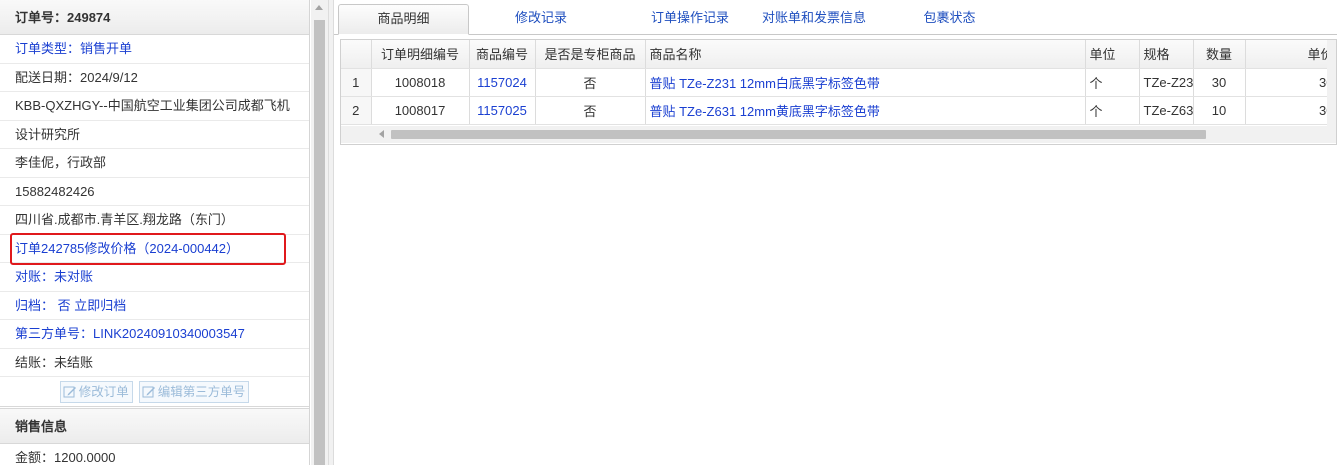 This screenshot has height=465, width=1337. I want to click on tab-2: 修改记录, so click(541, 19).